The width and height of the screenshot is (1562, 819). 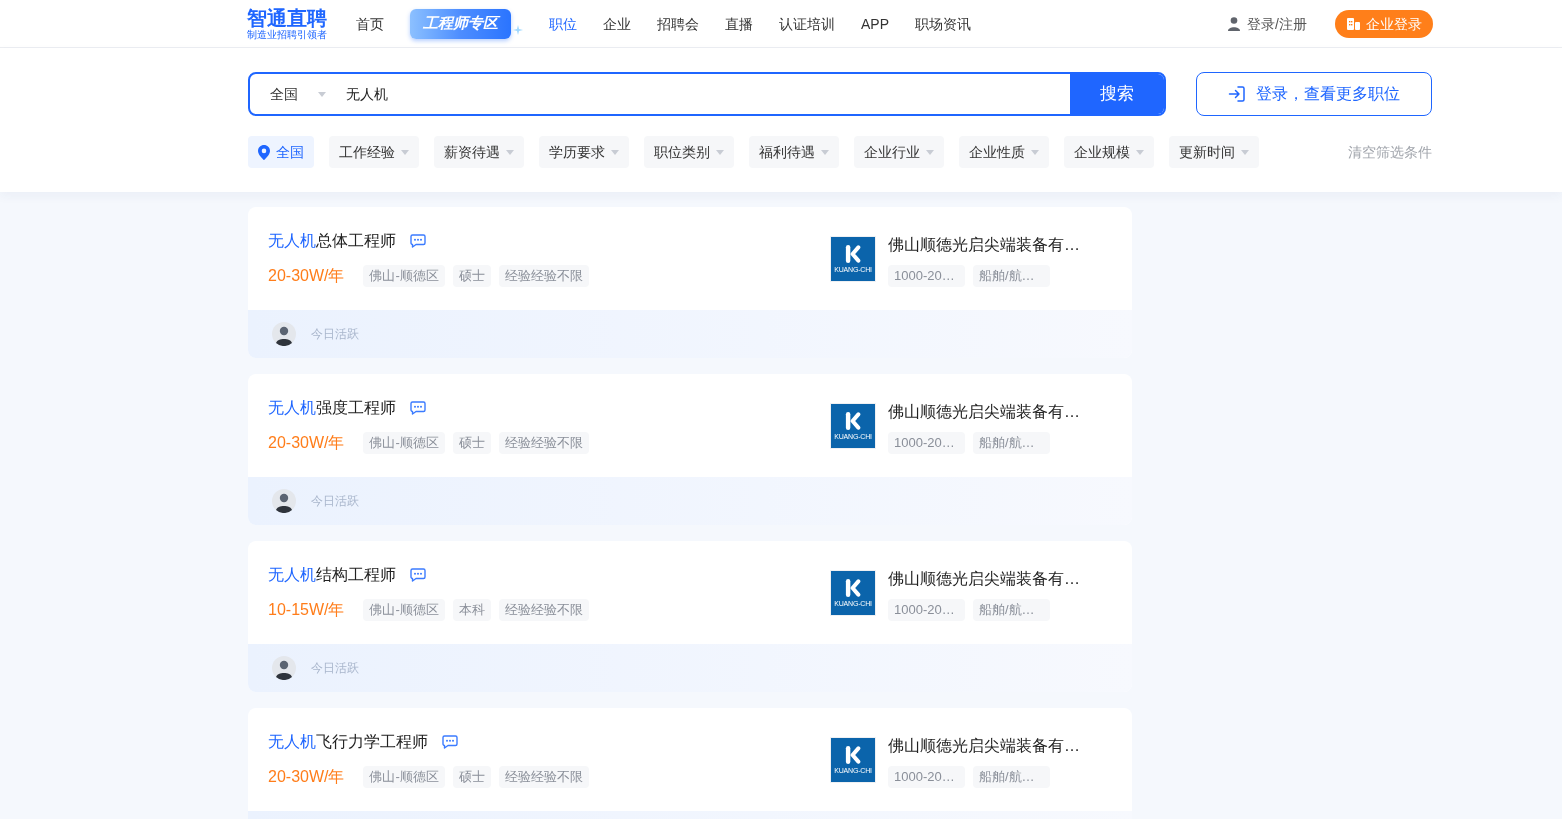 I want to click on sparkle-icon, so click(x=518, y=29).